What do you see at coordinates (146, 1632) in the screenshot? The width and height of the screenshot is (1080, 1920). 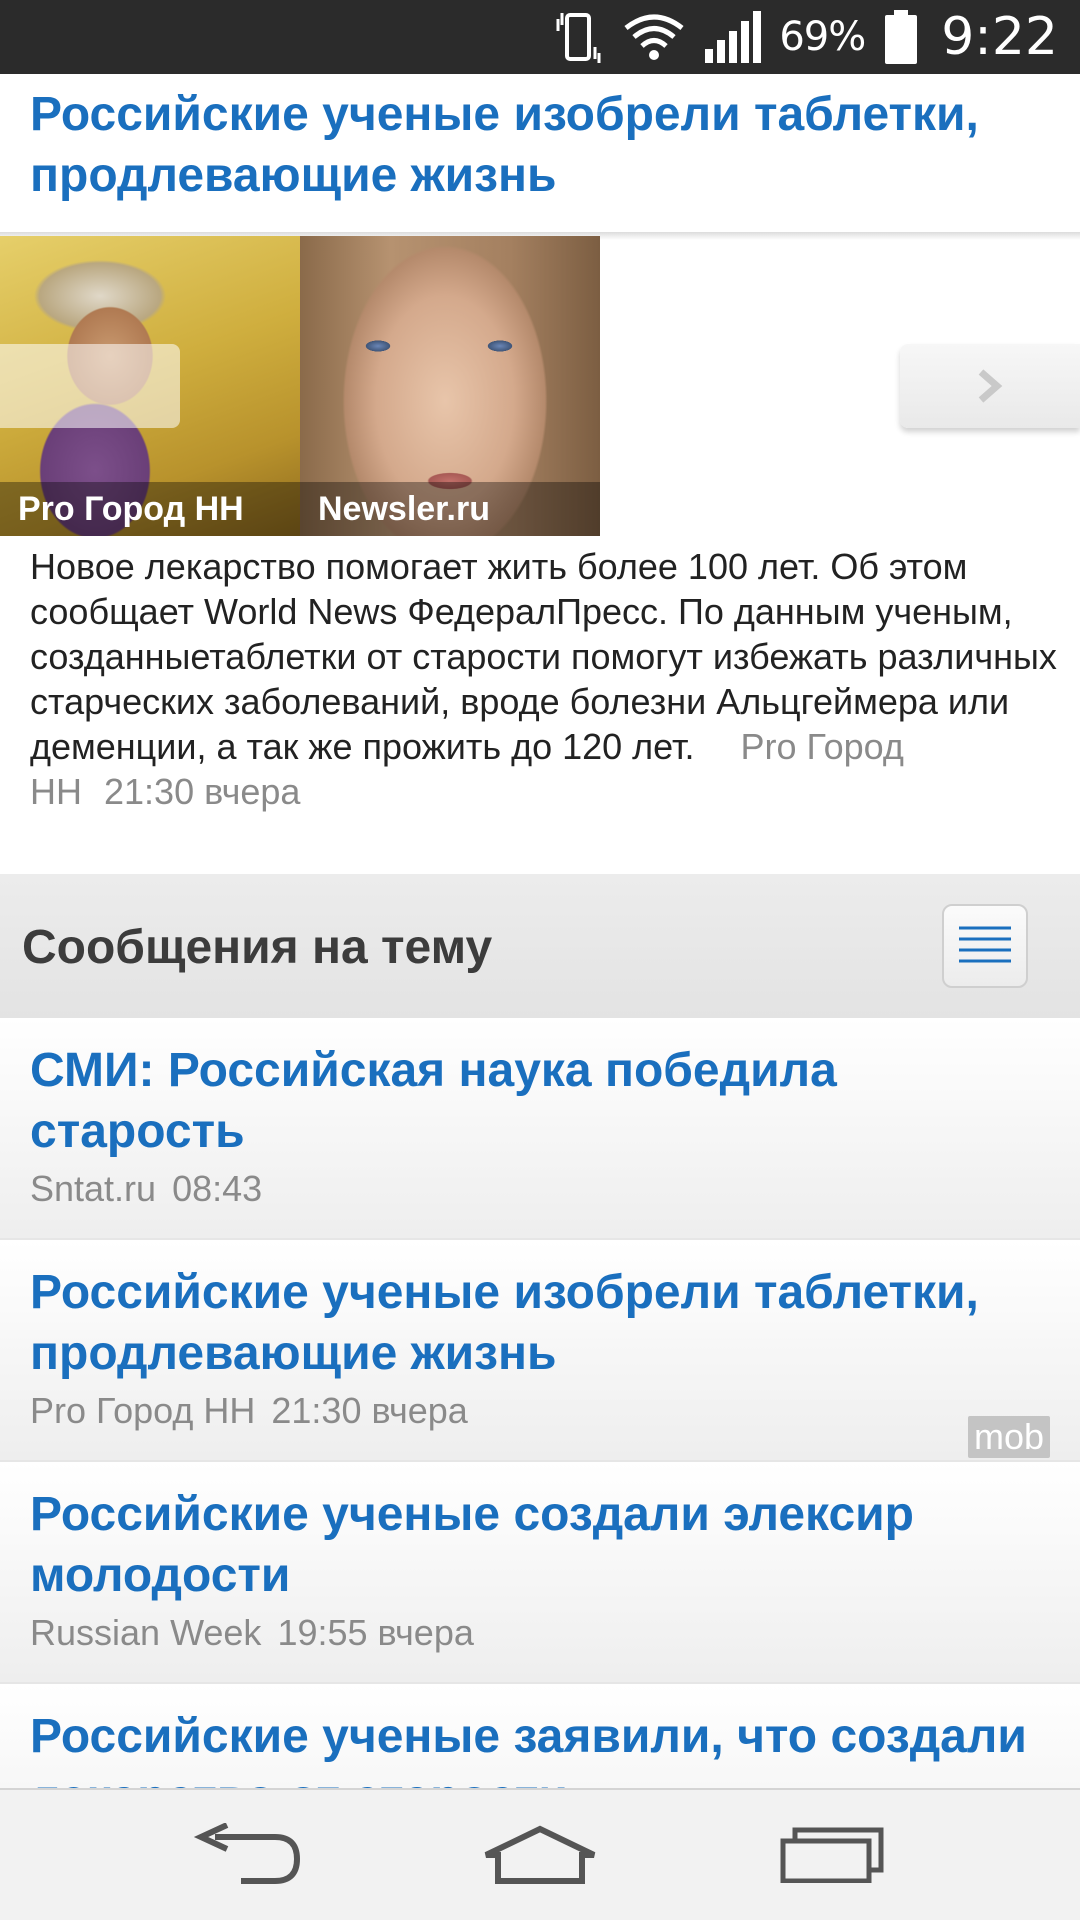 I see `related-source: Russian Week` at bounding box center [146, 1632].